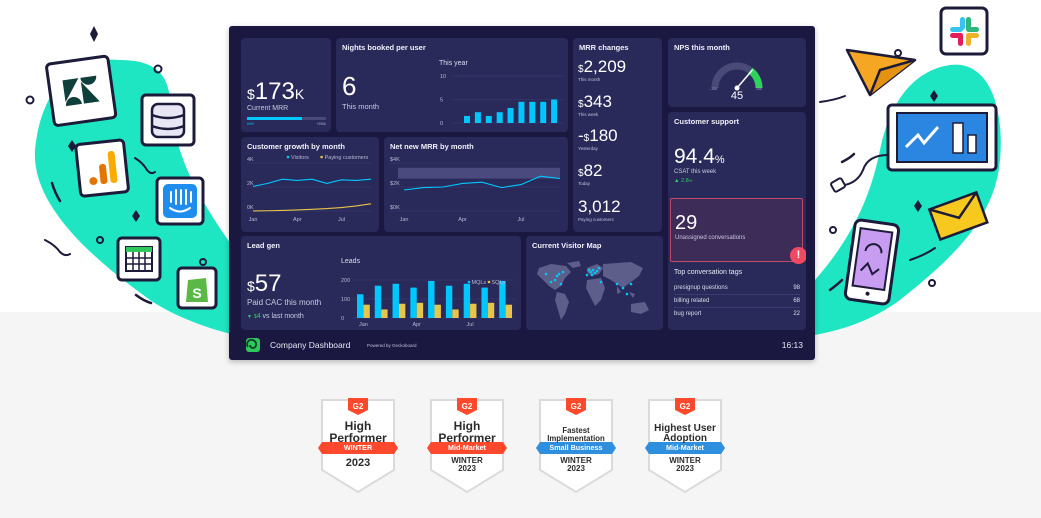 The width and height of the screenshot is (1041, 518). Describe the element at coordinates (598, 135) in the screenshot. I see `mrr-change-value: -$180` at that location.